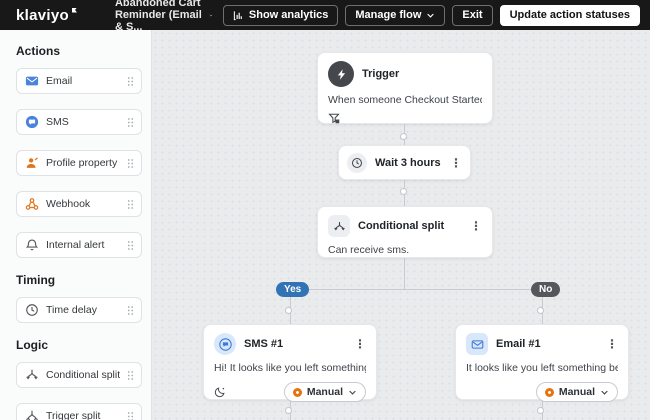  I want to click on update-action-statuses-button: Update action statuses, so click(569, 15).